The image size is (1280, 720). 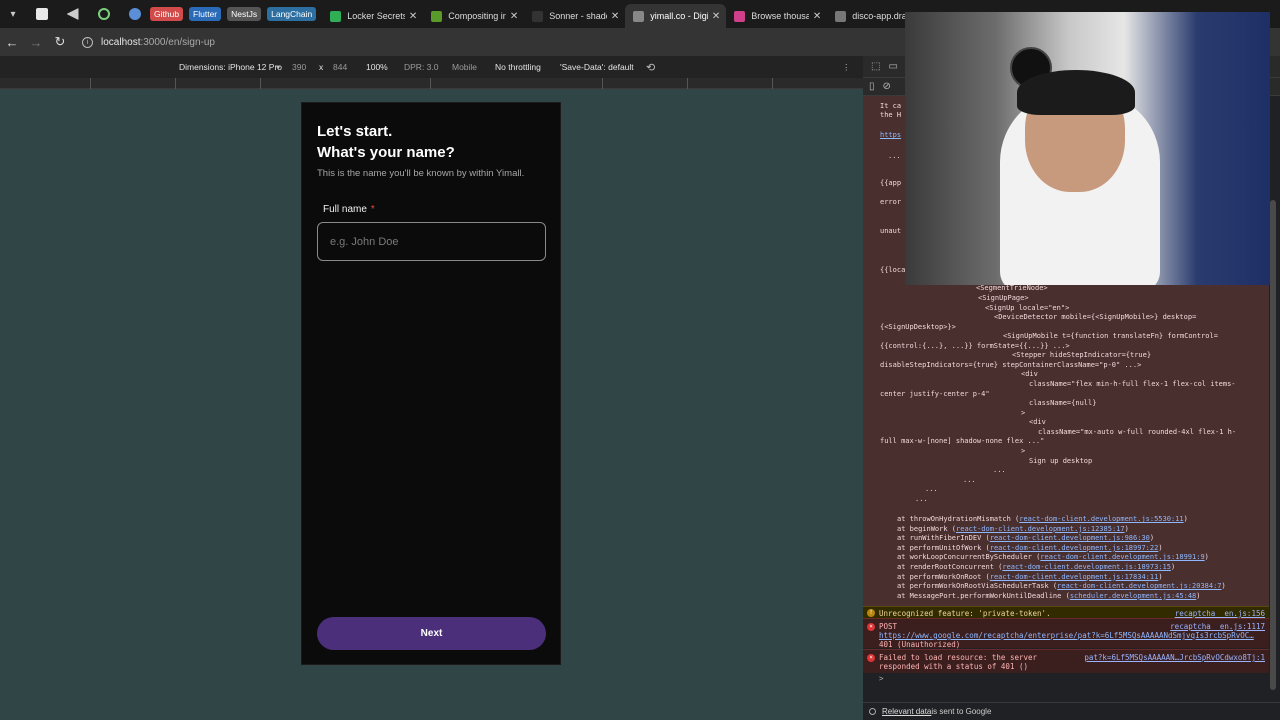 What do you see at coordinates (1061, 461) in the screenshot?
I see `console-line: Sign up desktop` at bounding box center [1061, 461].